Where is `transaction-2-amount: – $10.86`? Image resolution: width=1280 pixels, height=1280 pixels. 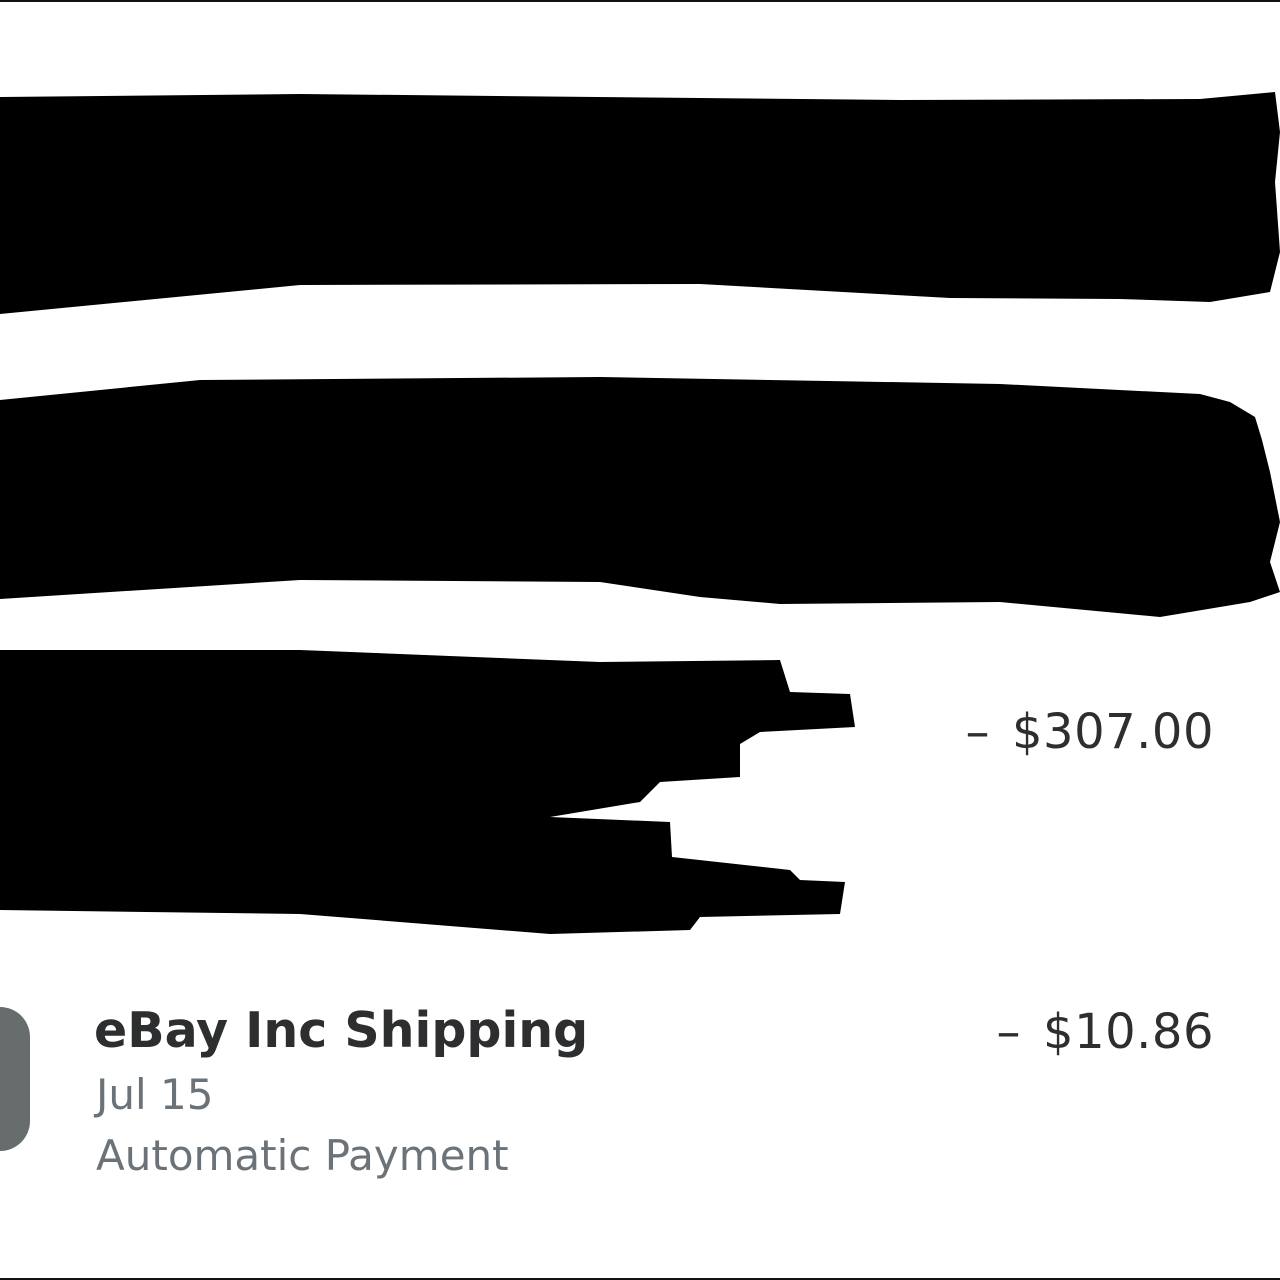
transaction-2-amount: – $10.86 is located at coordinates (1105, 1032).